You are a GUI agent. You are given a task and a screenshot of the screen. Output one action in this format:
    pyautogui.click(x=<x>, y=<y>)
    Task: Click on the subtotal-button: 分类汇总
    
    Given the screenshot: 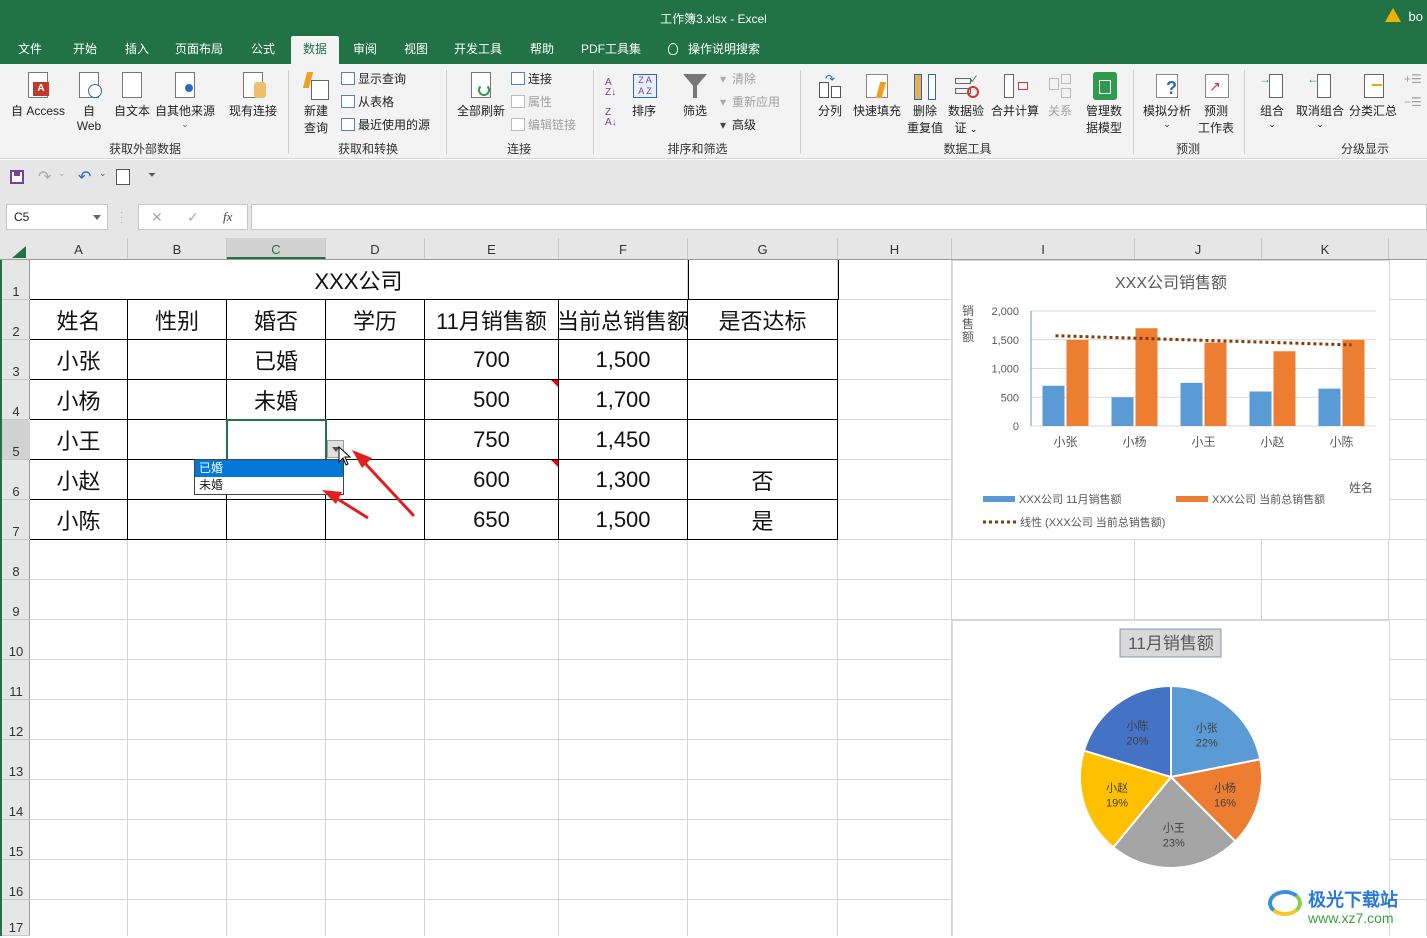 What is the action you would take?
    pyautogui.click(x=1373, y=95)
    